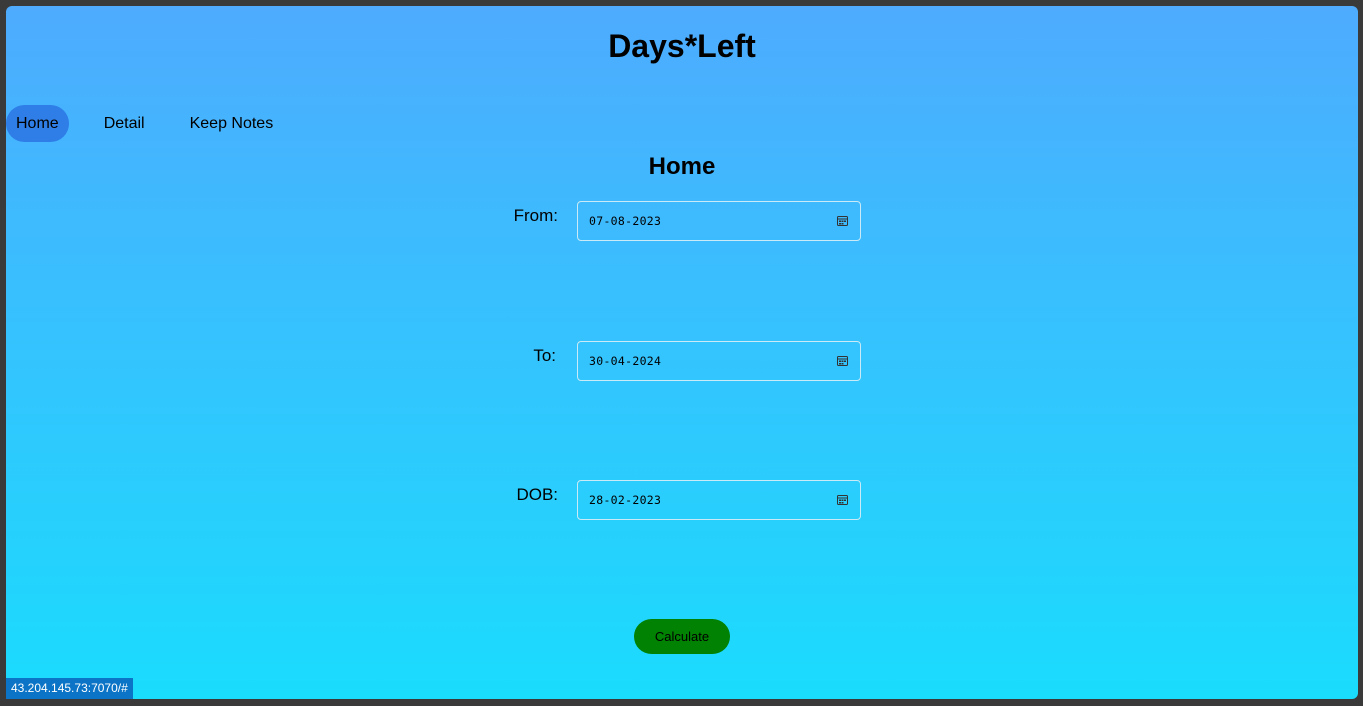  Describe the element at coordinates (124, 123) in the screenshot. I see `nav-item-detail: Detail` at that location.